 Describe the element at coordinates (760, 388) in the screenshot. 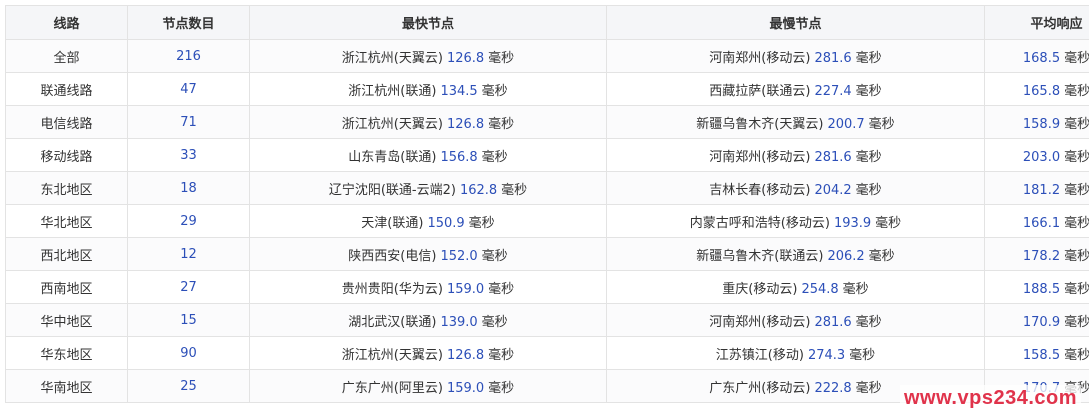

I see `slow-node-name: 广东广州(移动云)` at that location.